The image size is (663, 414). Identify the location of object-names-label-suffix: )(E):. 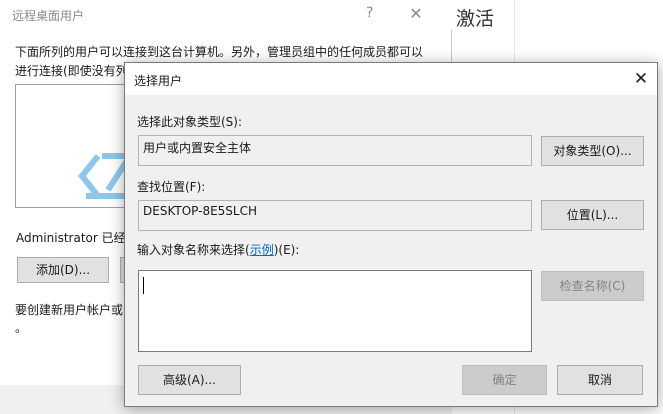
(286, 250).